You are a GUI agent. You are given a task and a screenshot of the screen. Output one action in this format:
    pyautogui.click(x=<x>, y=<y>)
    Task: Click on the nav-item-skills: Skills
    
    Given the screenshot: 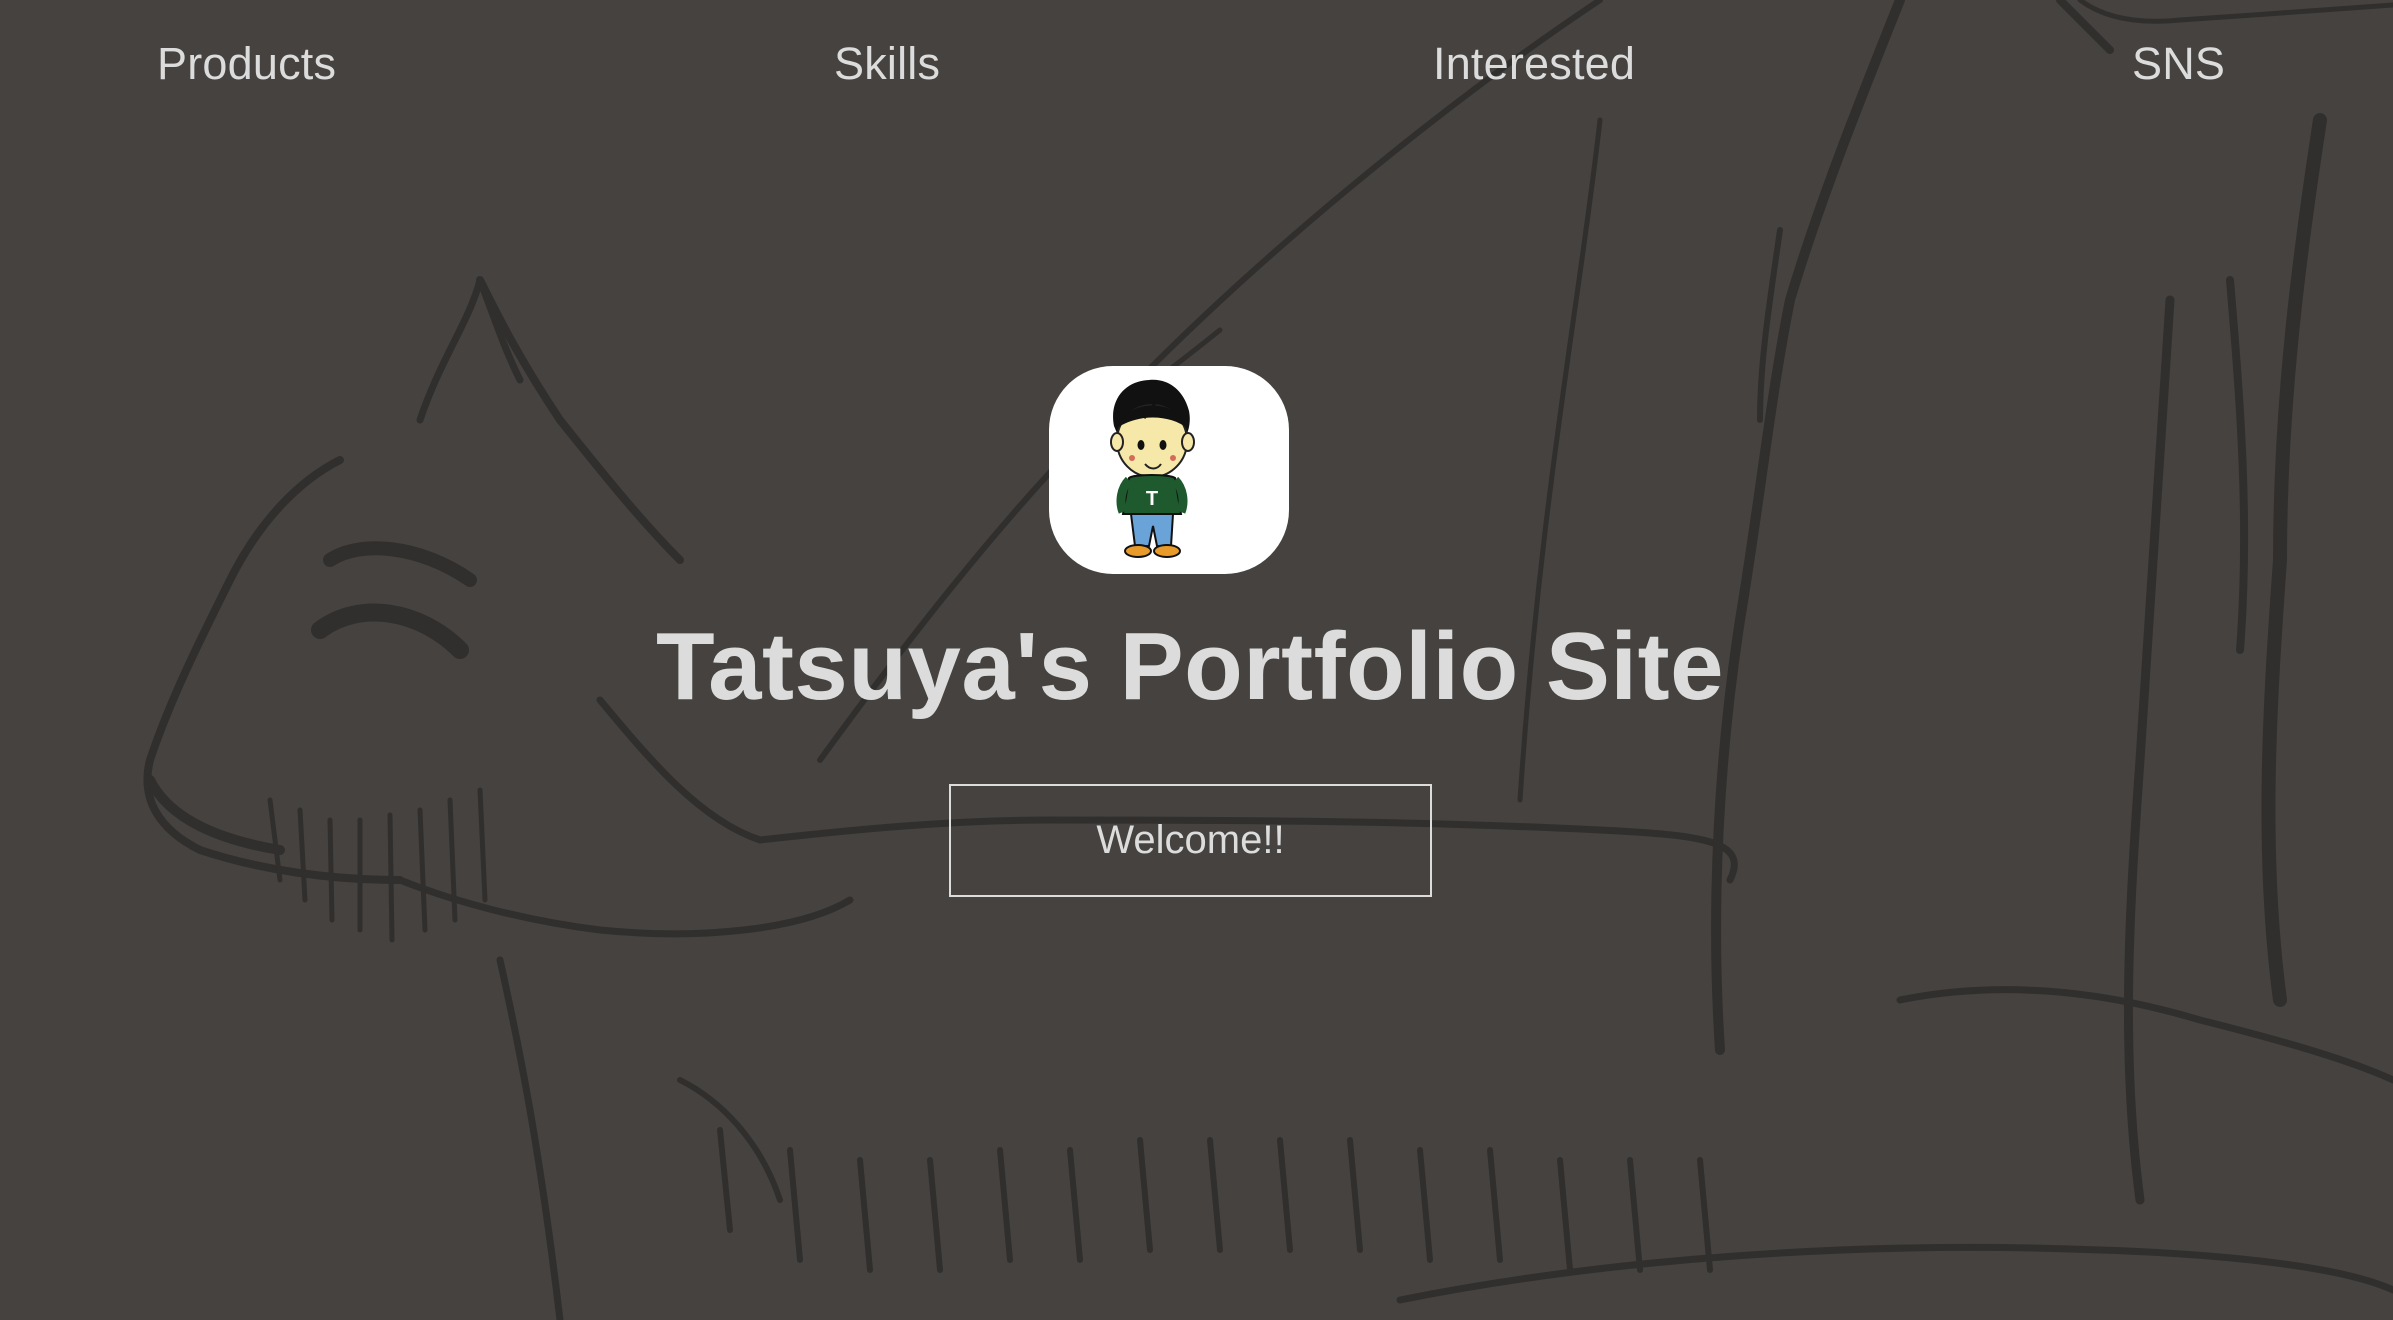 What is the action you would take?
    pyautogui.click(x=887, y=64)
    